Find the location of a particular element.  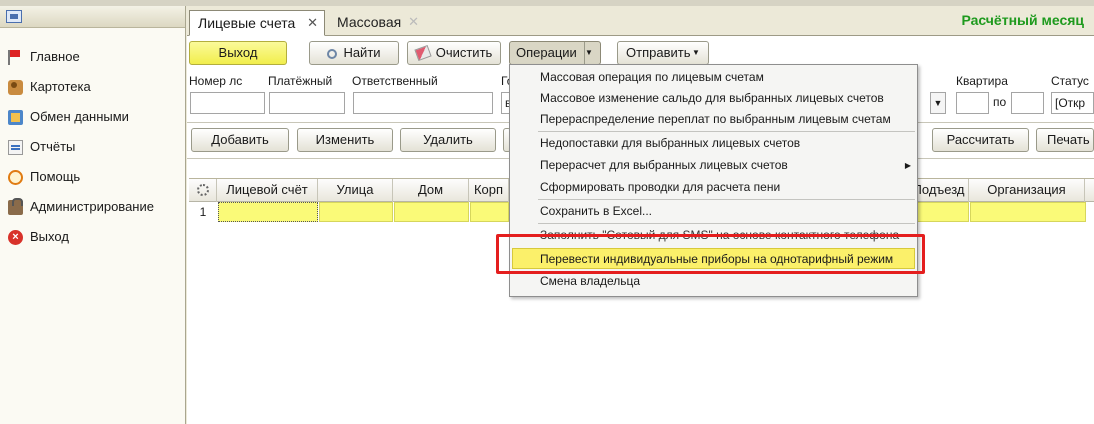

sidebar-item-label: Главное is located at coordinates (55, 56).